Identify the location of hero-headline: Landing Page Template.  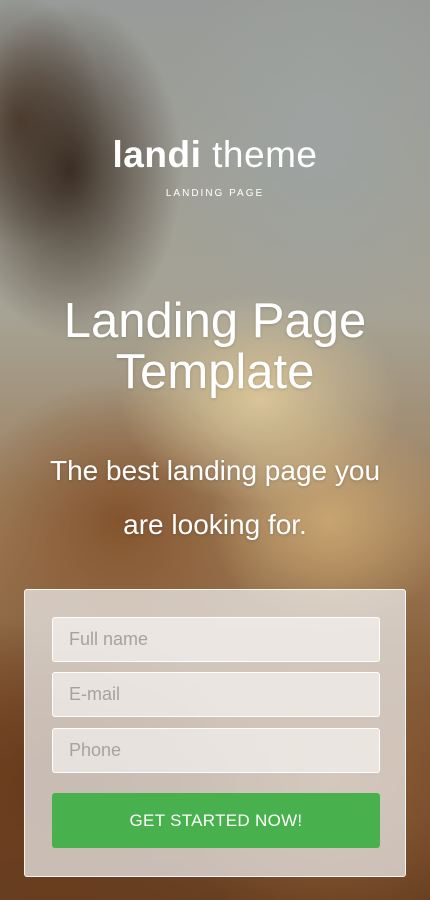
(215, 347).